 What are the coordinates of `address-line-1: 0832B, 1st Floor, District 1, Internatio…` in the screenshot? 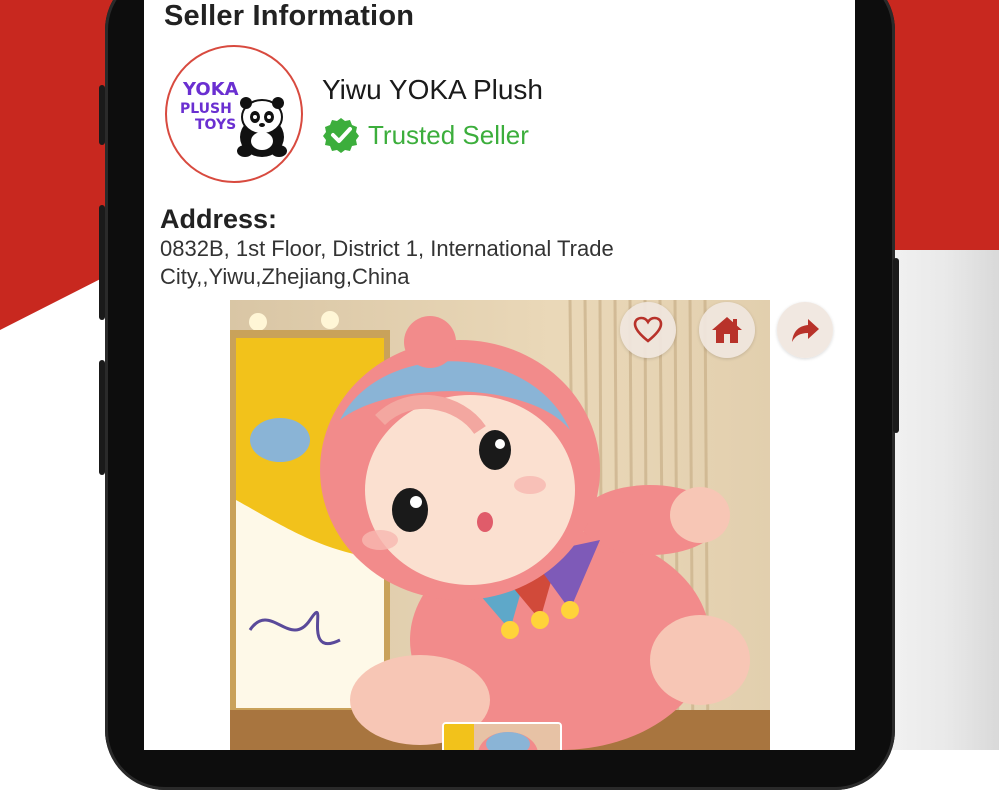 It's located at (387, 248).